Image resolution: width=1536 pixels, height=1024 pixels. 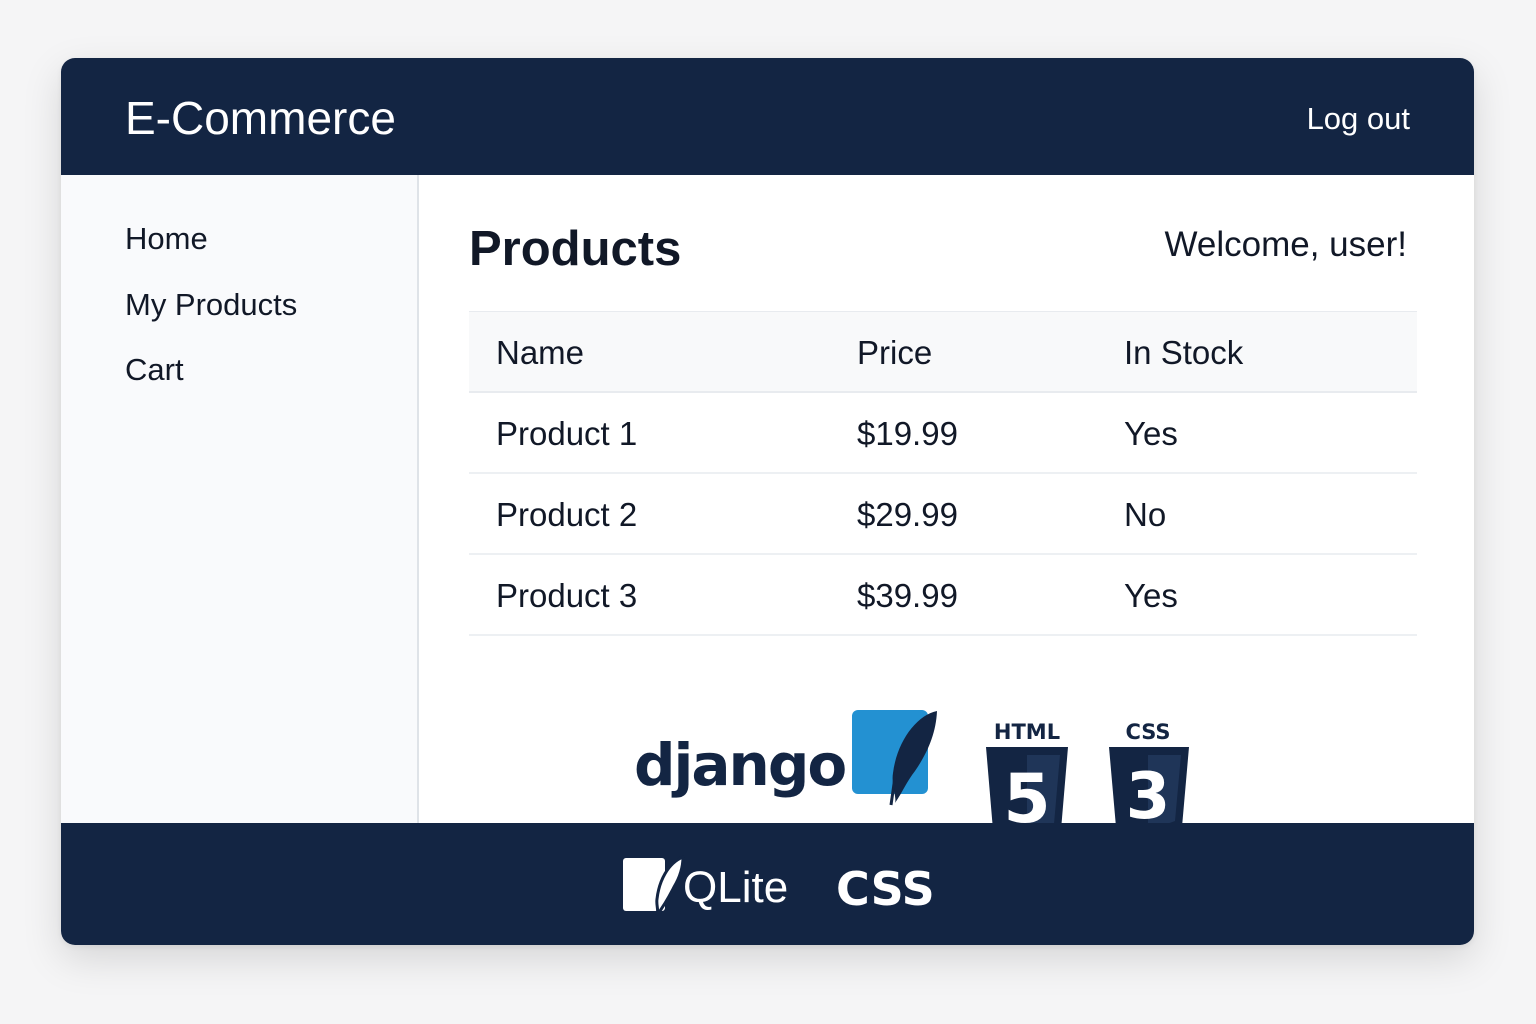 I want to click on sqlite-feather-icon, so click(x=894, y=758).